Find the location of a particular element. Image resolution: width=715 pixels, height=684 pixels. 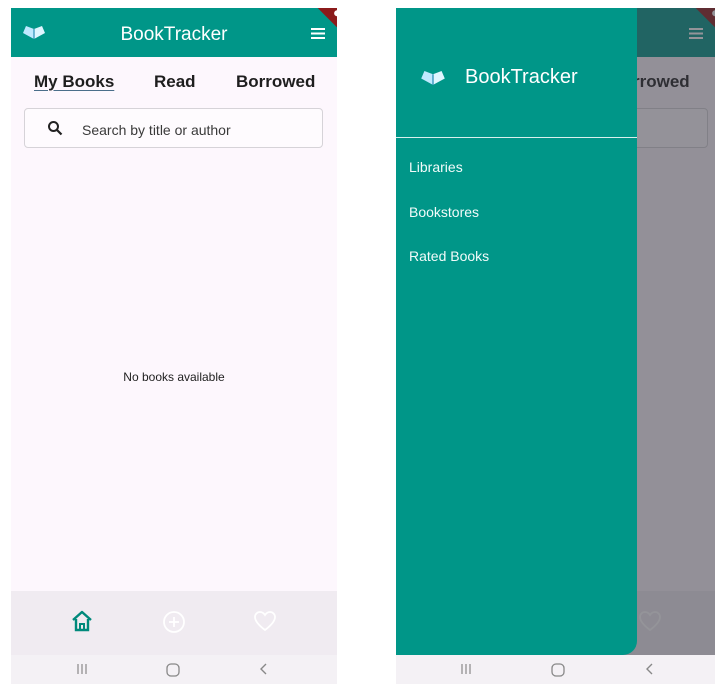

bottom-nav is located at coordinates (174, 623).